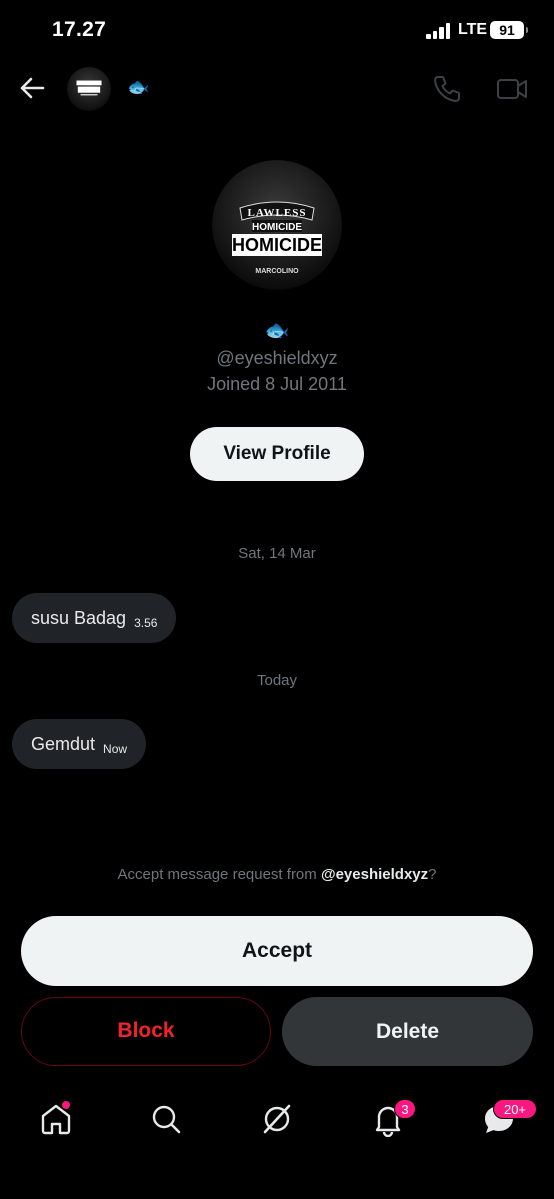 The height and width of the screenshot is (1199, 554). I want to click on profile-avatar: LAWLESS HOMICIDE HOMICIDE MARCOLINO, so click(277, 225).